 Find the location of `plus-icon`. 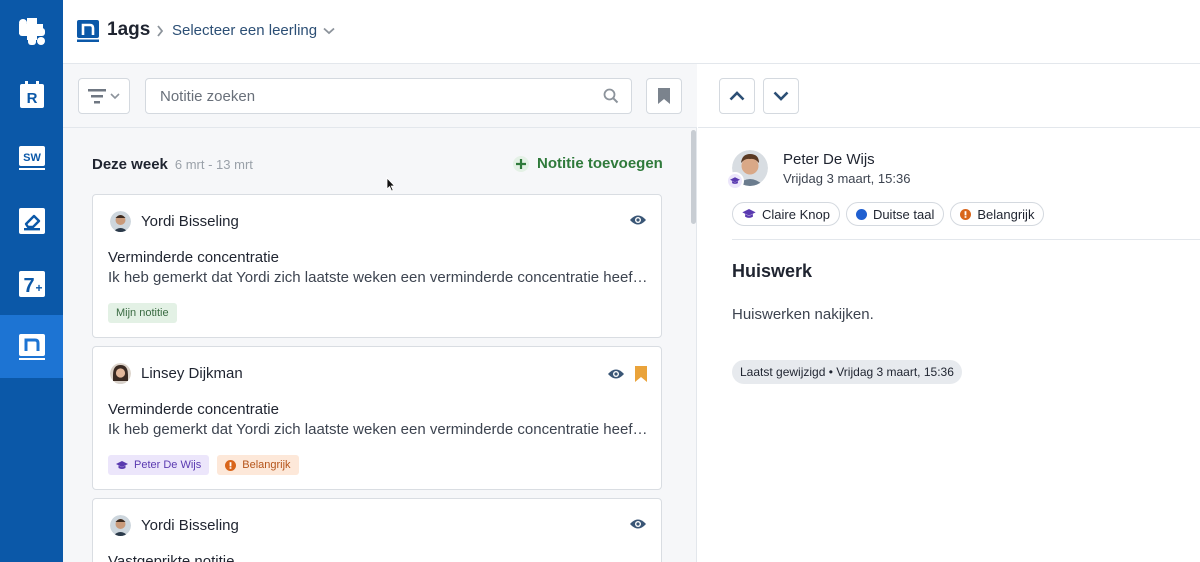

plus-icon is located at coordinates (521, 163).